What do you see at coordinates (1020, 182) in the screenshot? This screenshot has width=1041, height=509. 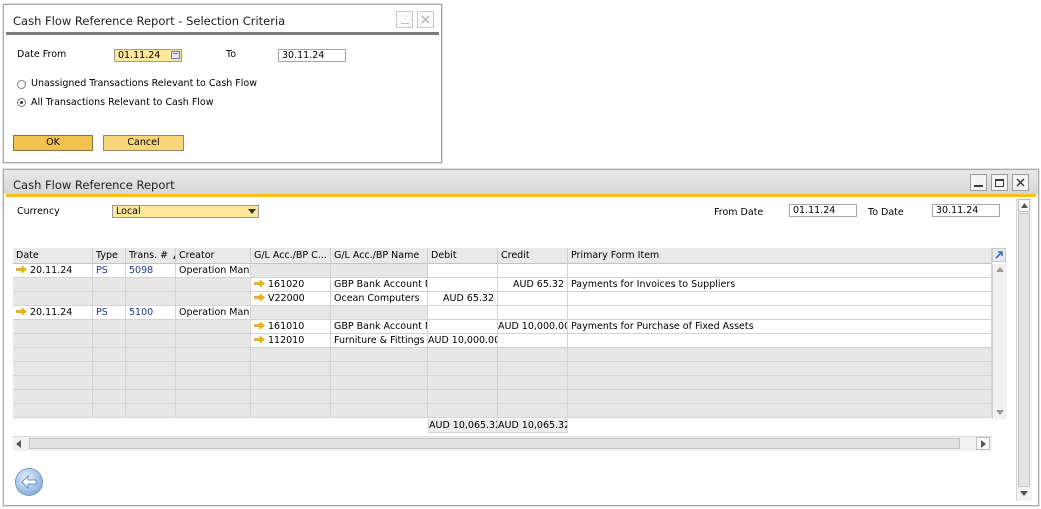 I see `report-close-button` at bounding box center [1020, 182].